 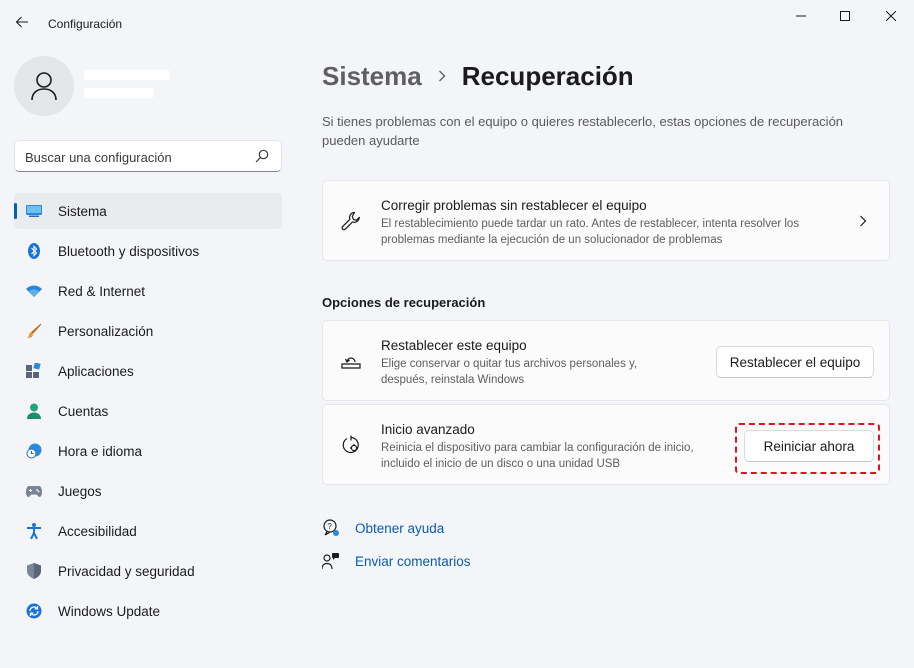 I want to click on card-title: Inicio avanzado, so click(x=428, y=429).